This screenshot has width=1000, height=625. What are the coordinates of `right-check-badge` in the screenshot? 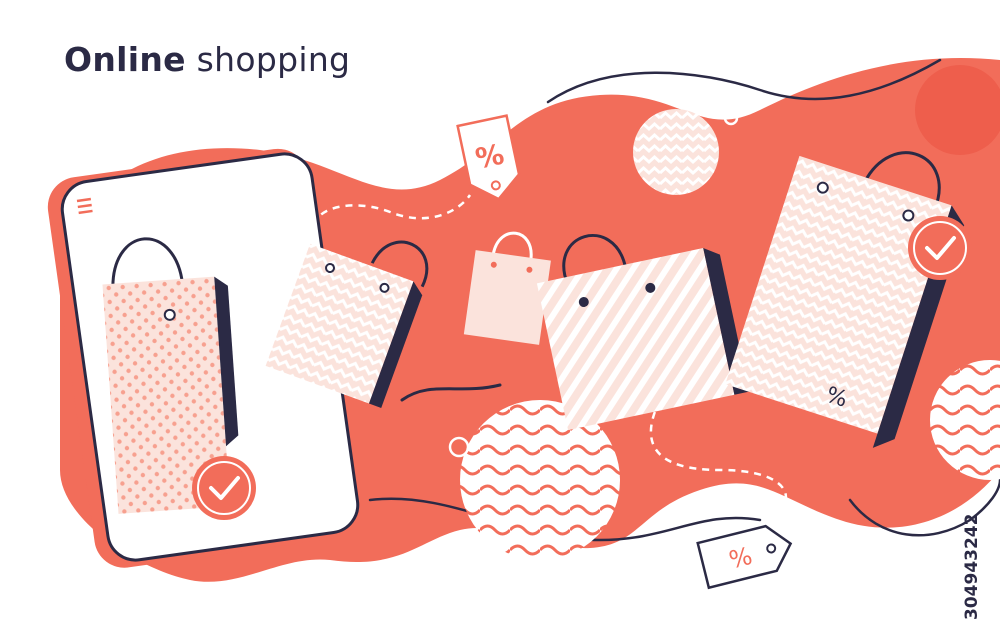 It's located at (940, 248).